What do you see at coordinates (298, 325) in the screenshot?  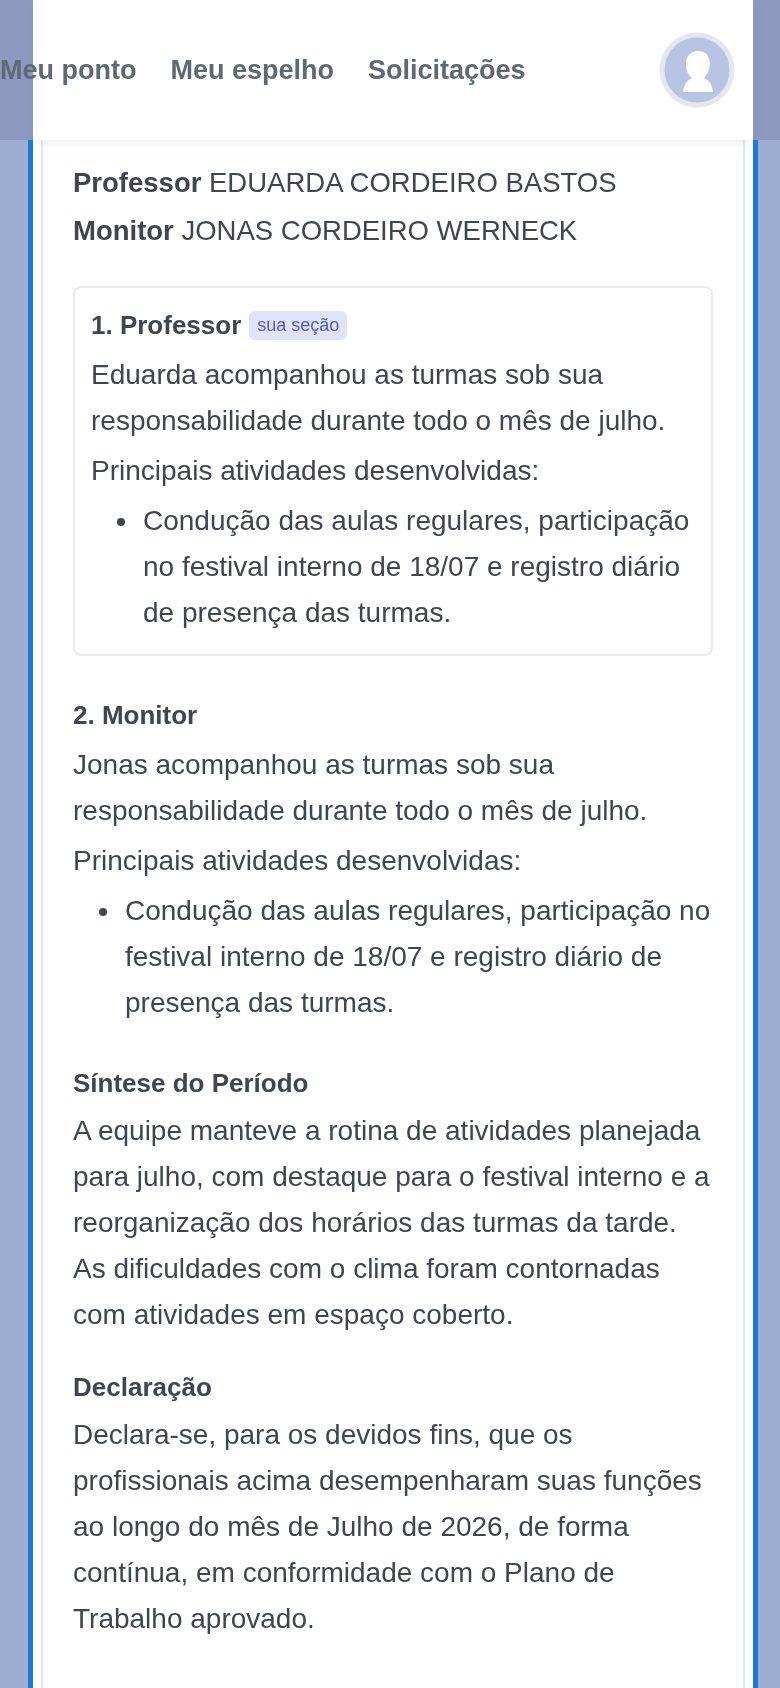 I see `section-badge: sua seção` at bounding box center [298, 325].